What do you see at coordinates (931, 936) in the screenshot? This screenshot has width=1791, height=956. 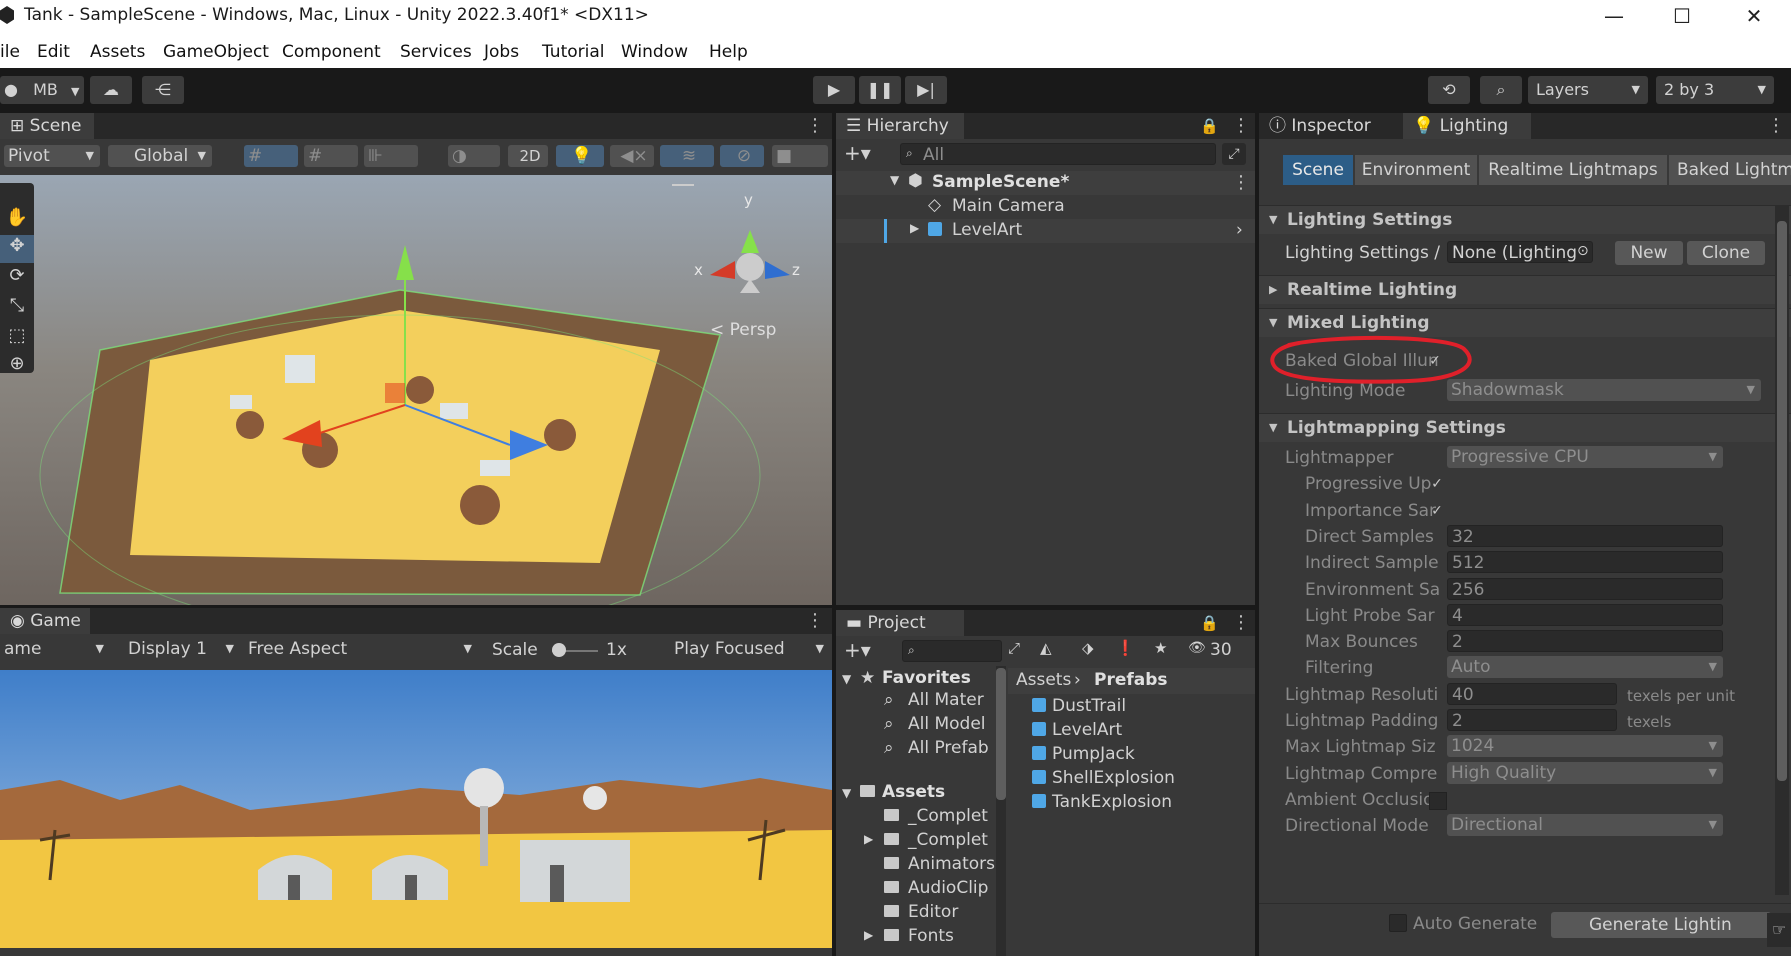 I see `asset-folder: Fonts` at bounding box center [931, 936].